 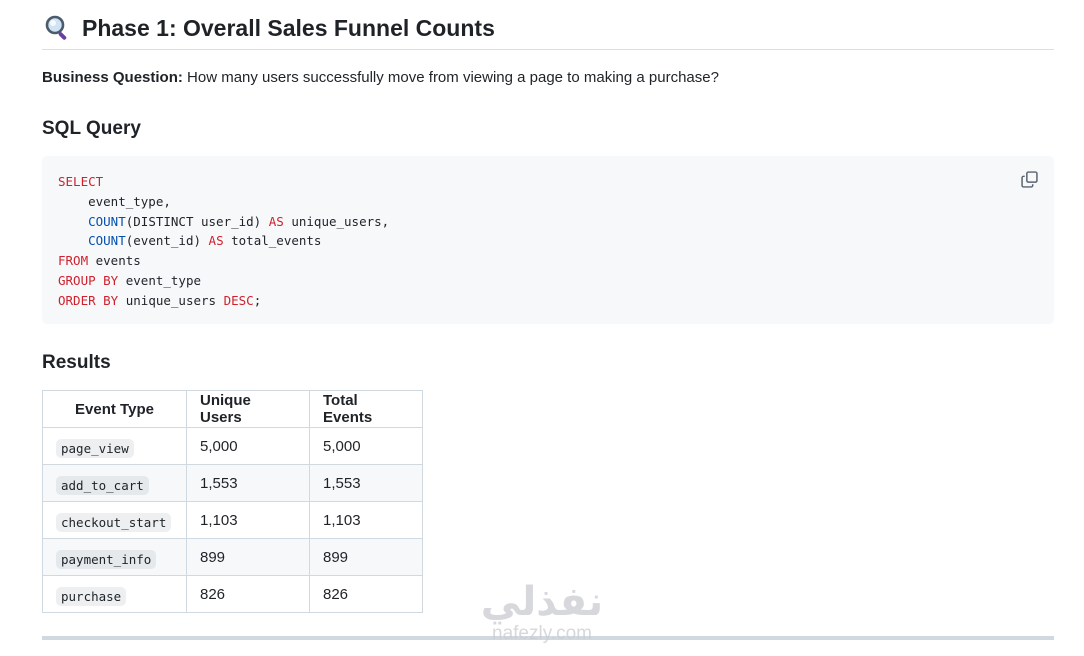 I want to click on sql-text: ;, so click(x=257, y=300).